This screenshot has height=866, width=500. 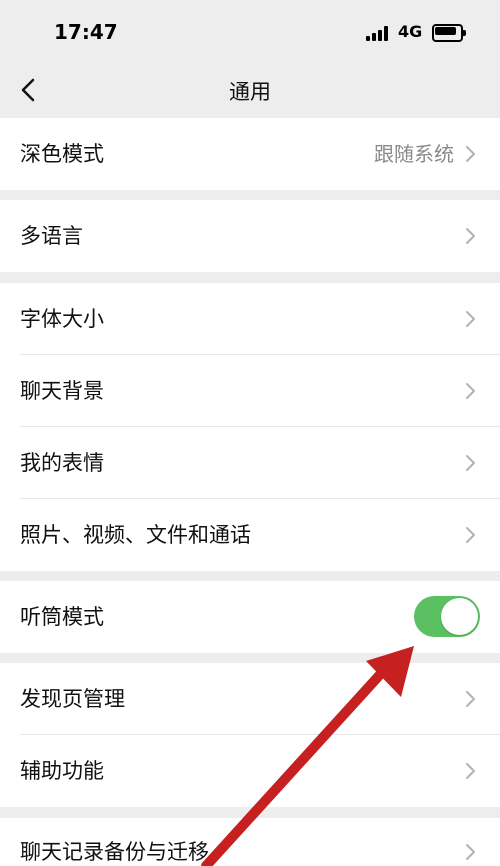 What do you see at coordinates (414, 154) in the screenshot?
I see `dark-mode-value: 跟随系统` at bounding box center [414, 154].